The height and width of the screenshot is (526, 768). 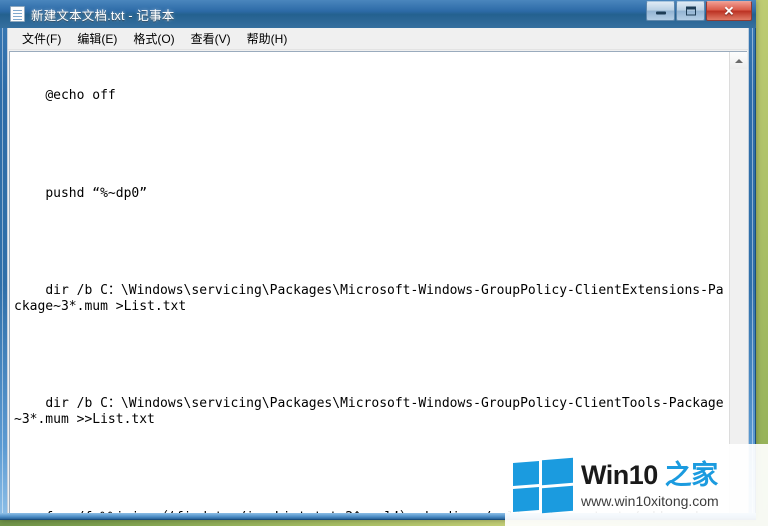 I want to click on scroll-up-arrow, so click(x=738, y=61).